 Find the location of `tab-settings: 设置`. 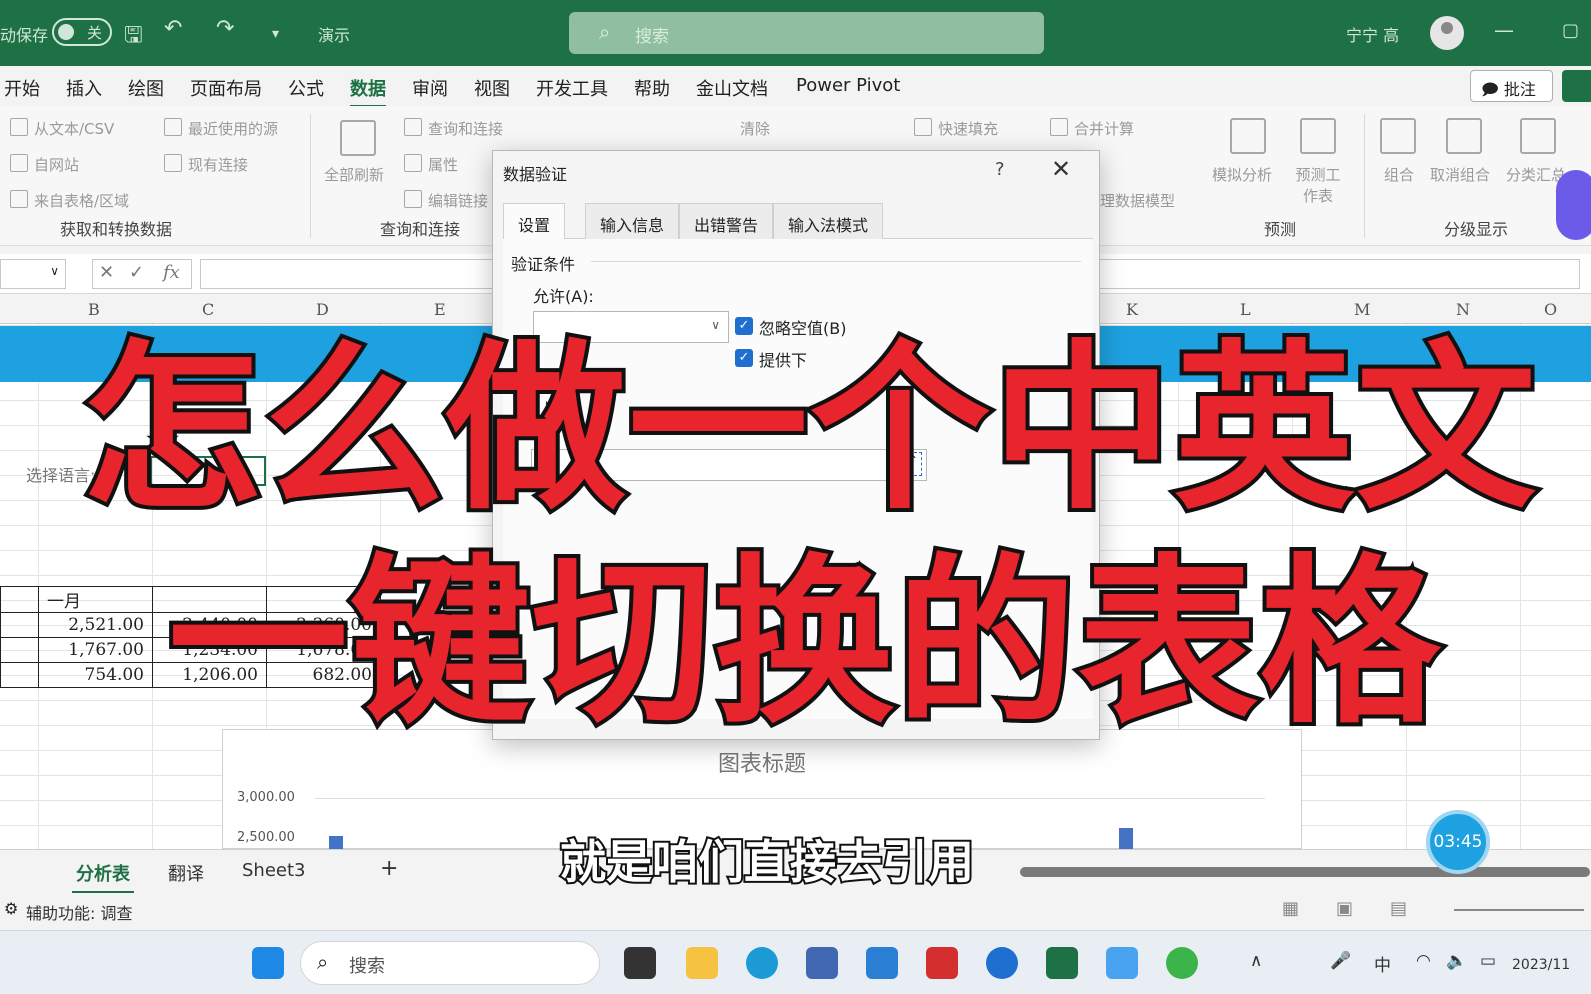

tab-settings: 设置 is located at coordinates (534, 221).